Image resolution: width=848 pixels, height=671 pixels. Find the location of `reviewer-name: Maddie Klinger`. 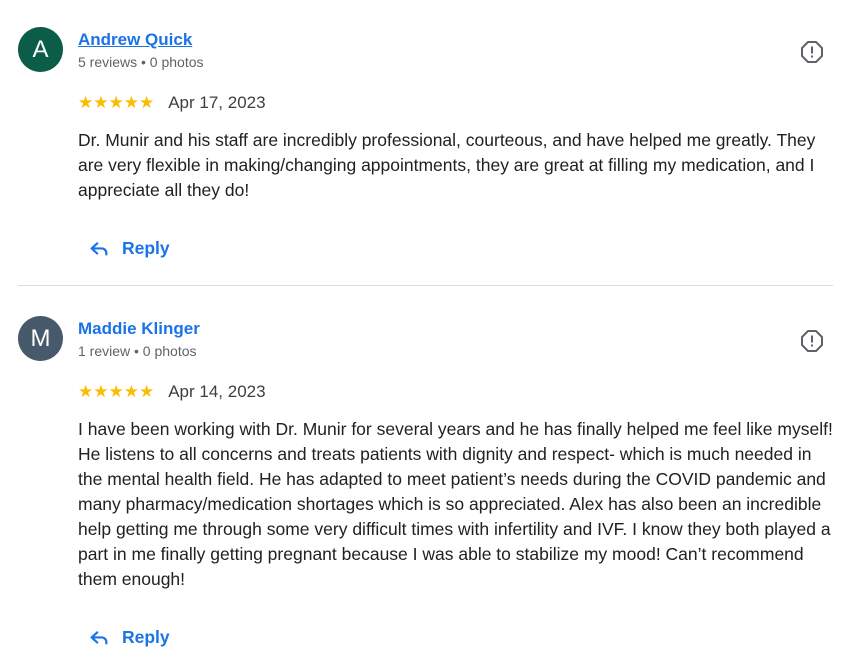

reviewer-name: Maddie Klinger is located at coordinates (139, 329).